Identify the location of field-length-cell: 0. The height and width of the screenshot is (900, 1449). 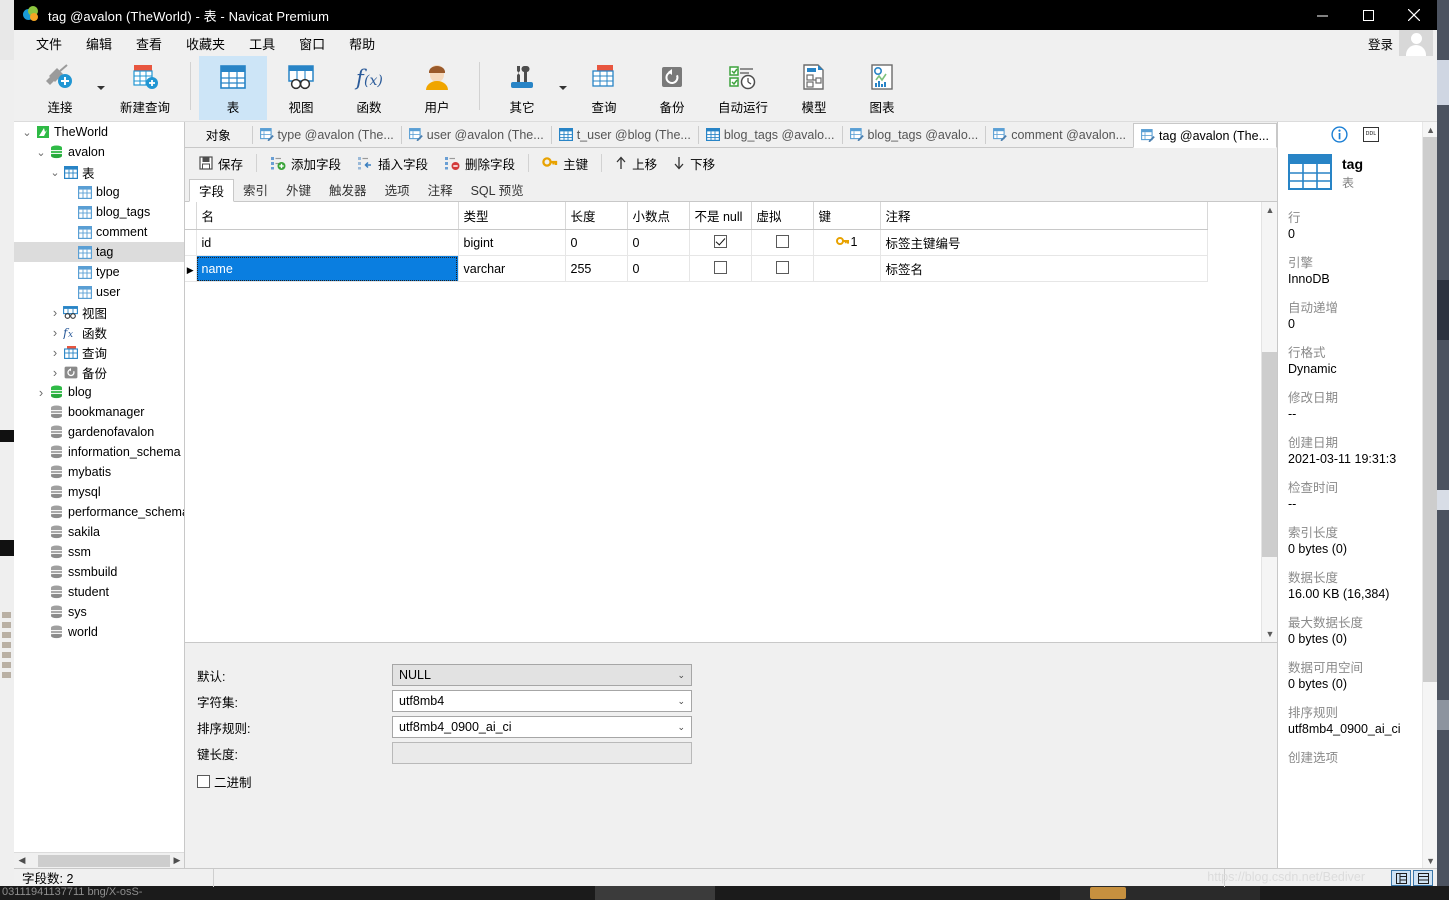
(596, 242).